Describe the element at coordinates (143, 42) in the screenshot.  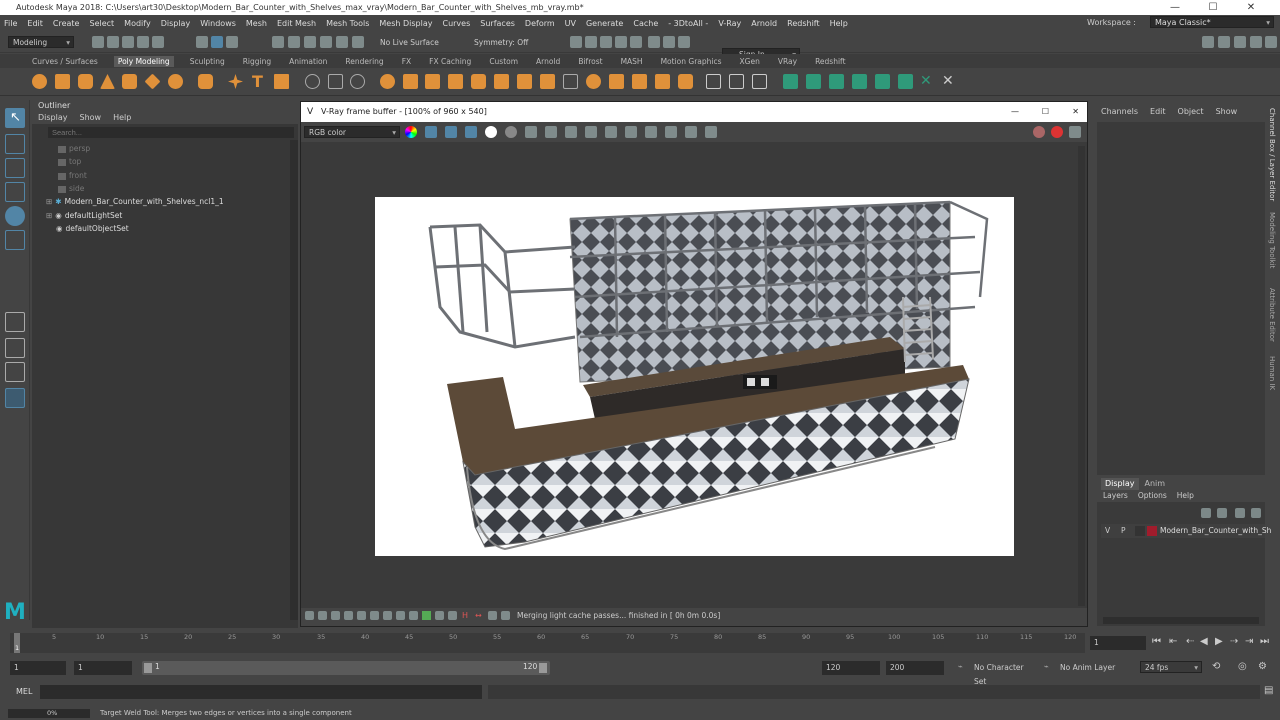
I see `undo-icon` at that location.